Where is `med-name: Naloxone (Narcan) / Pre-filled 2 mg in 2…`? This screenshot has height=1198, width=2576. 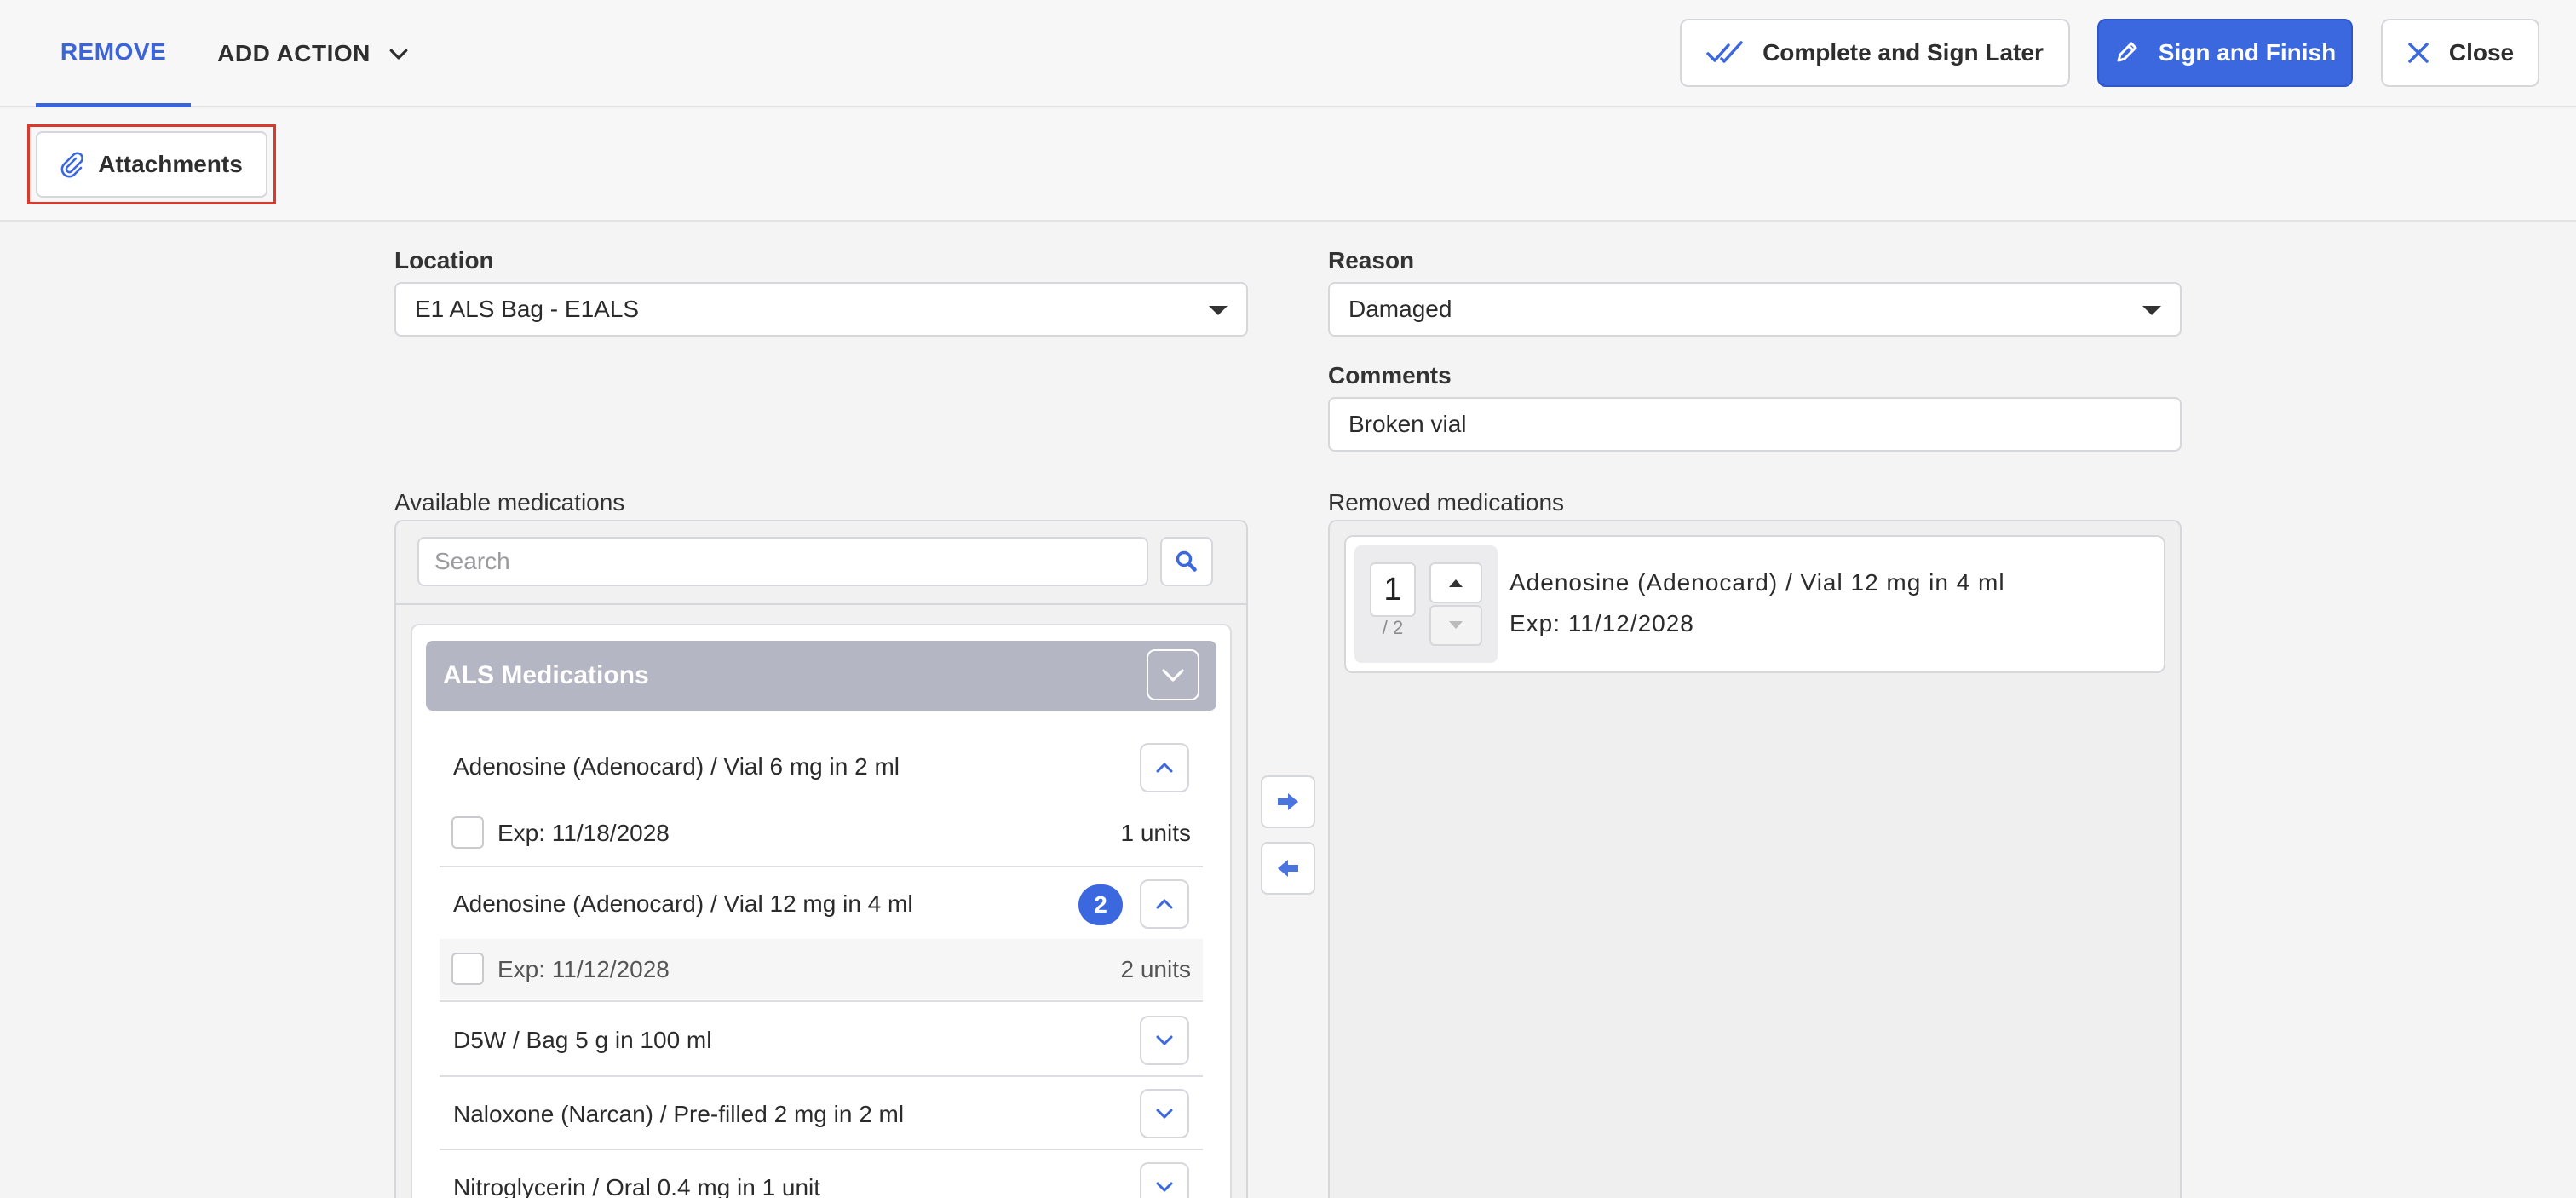 med-name: Naloxone (Narcan) / Pre-filled 2 mg in 2… is located at coordinates (679, 1114).